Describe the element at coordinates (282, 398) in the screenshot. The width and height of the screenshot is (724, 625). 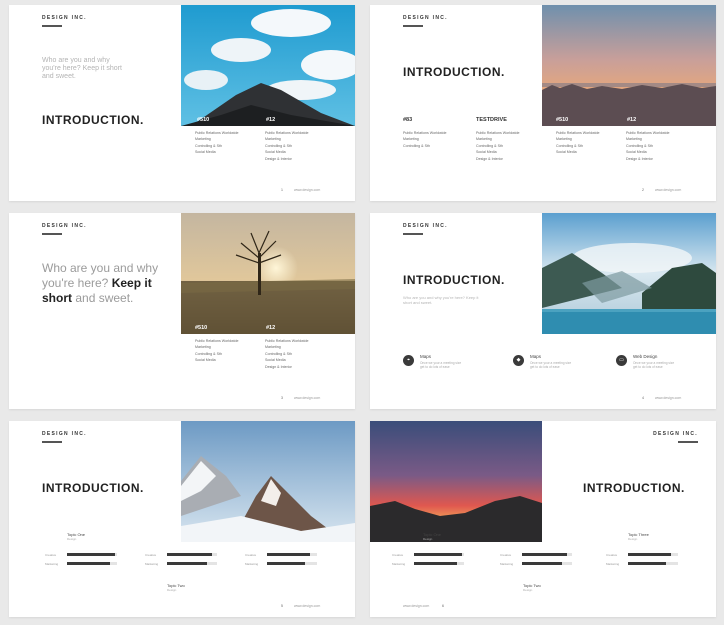
I see `page-number: 3` at that location.